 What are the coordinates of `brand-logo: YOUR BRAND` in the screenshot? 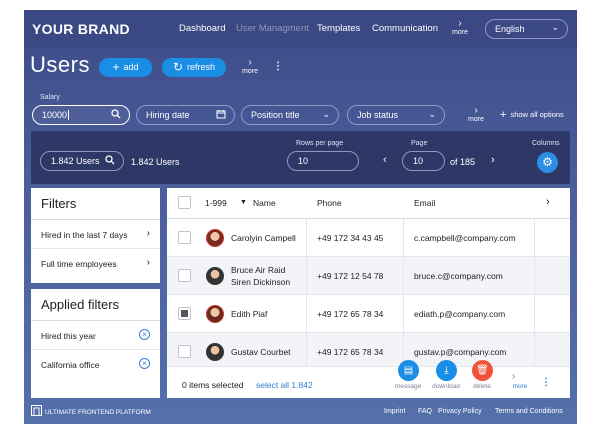 It's located at (81, 29).